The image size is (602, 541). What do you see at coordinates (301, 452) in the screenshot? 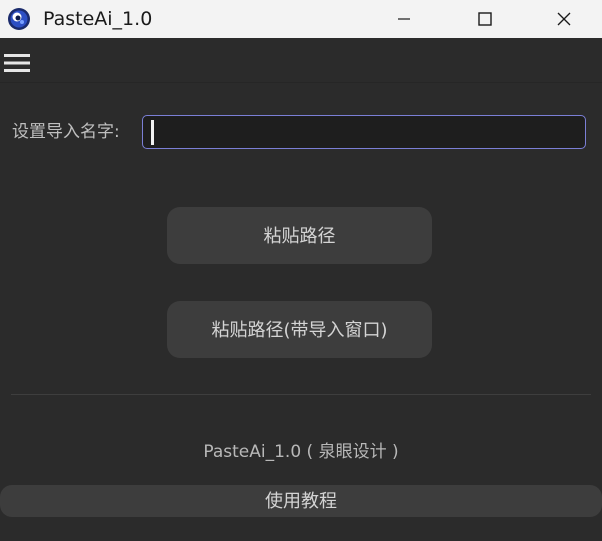
I see `credit-text: PasteAi_1.0 ( 泉眼设计 )` at bounding box center [301, 452].